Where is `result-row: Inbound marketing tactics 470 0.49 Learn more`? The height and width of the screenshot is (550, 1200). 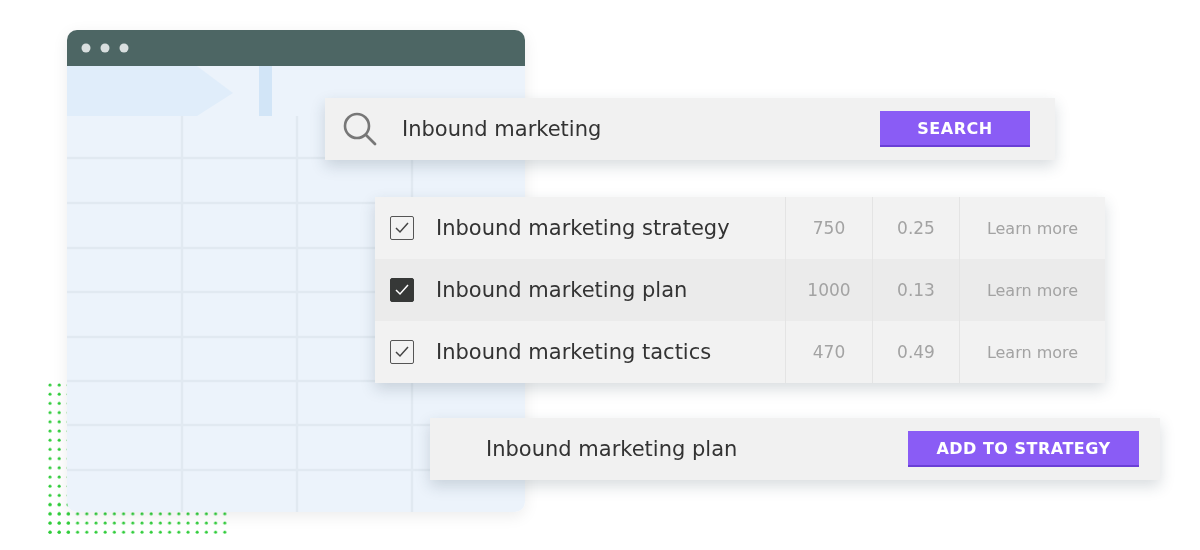 result-row: Inbound marketing tactics 470 0.49 Learn more is located at coordinates (740, 352).